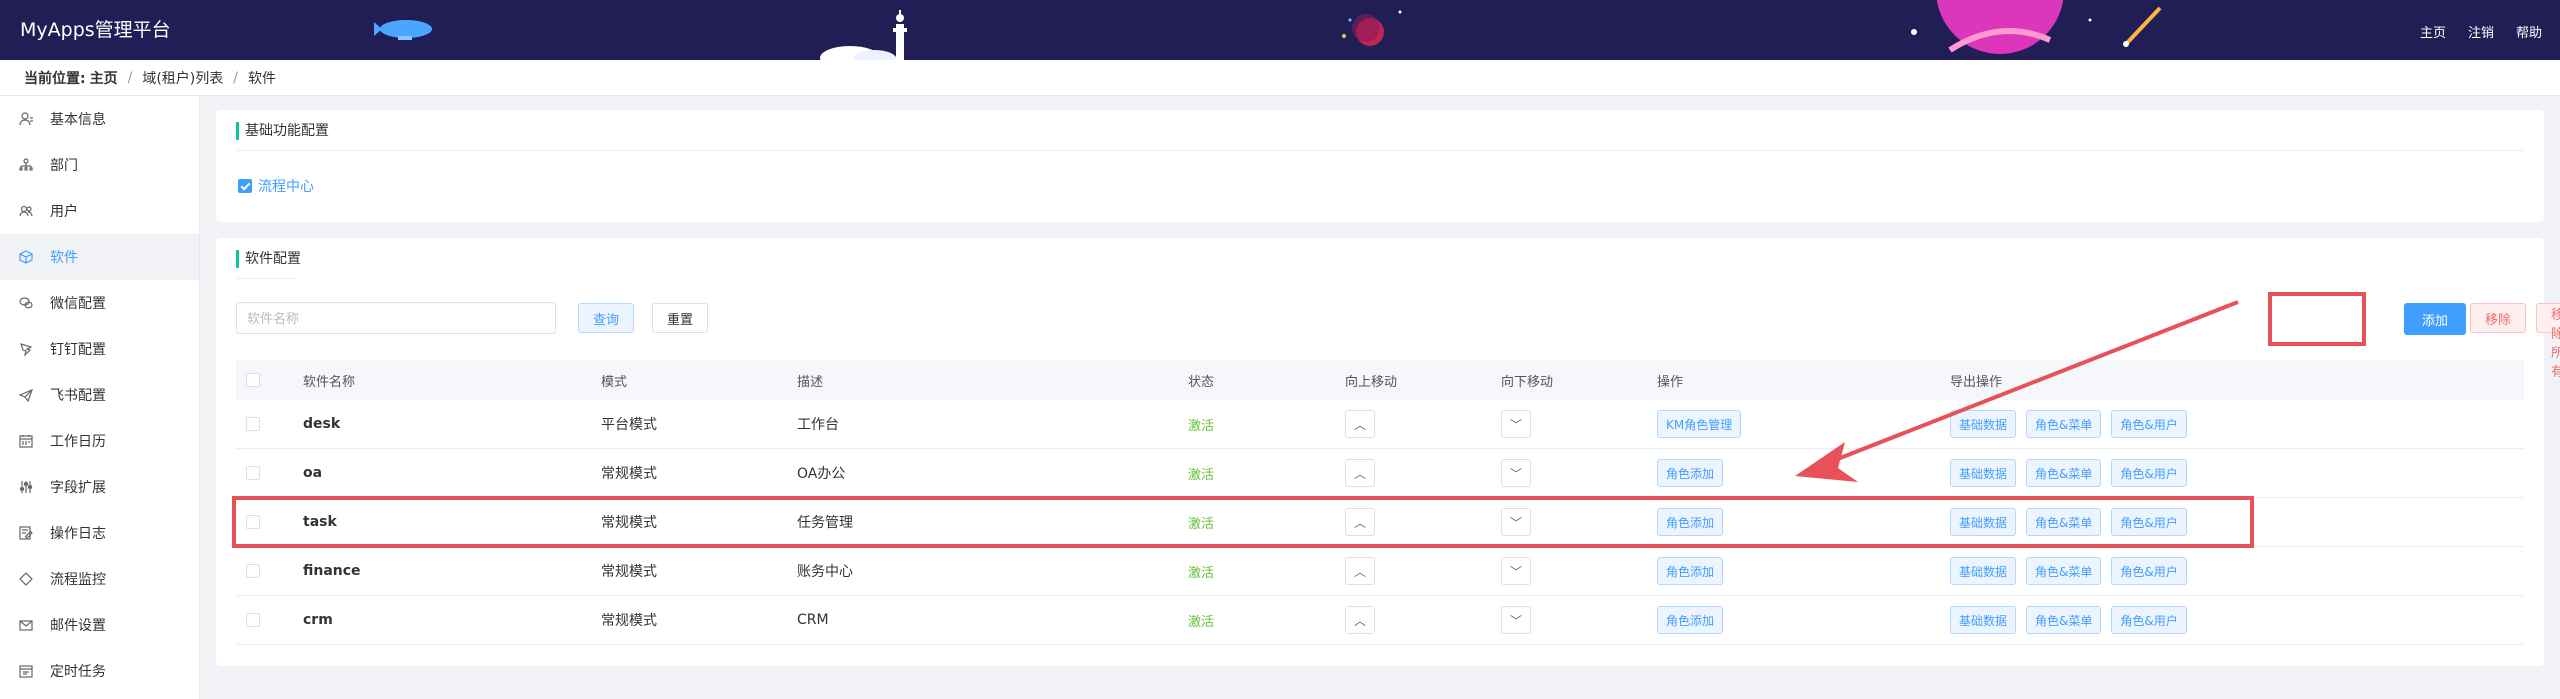 Image resolution: width=2560 pixels, height=699 pixels. Describe the element at coordinates (810, 382) in the screenshot. I see `col-desc: 描述` at that location.